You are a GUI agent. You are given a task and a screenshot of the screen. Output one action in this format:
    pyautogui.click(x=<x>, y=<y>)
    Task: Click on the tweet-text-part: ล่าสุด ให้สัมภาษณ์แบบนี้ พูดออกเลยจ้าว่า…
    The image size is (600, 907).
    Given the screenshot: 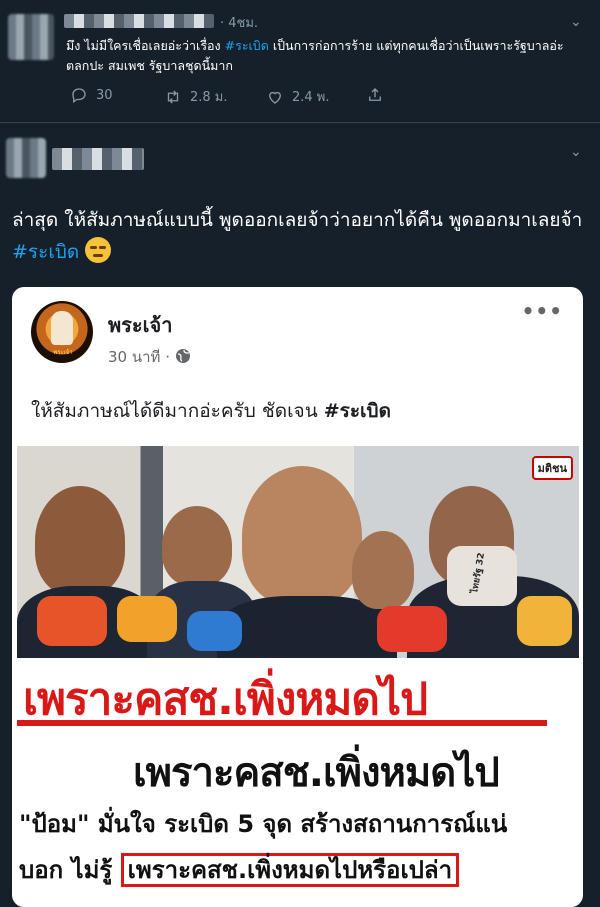 What is the action you would take?
    pyautogui.click(x=297, y=220)
    